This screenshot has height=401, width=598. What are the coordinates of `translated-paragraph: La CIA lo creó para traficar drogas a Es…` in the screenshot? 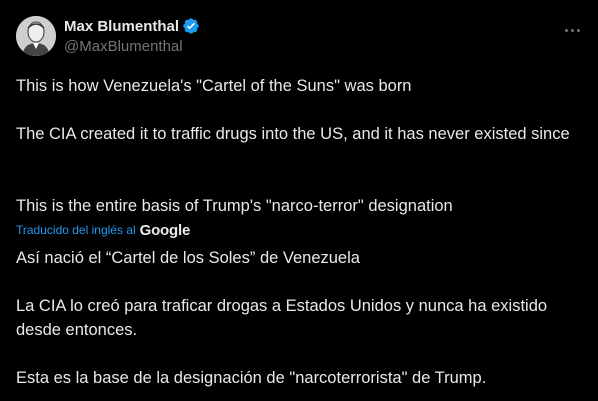 It's located at (282, 318).